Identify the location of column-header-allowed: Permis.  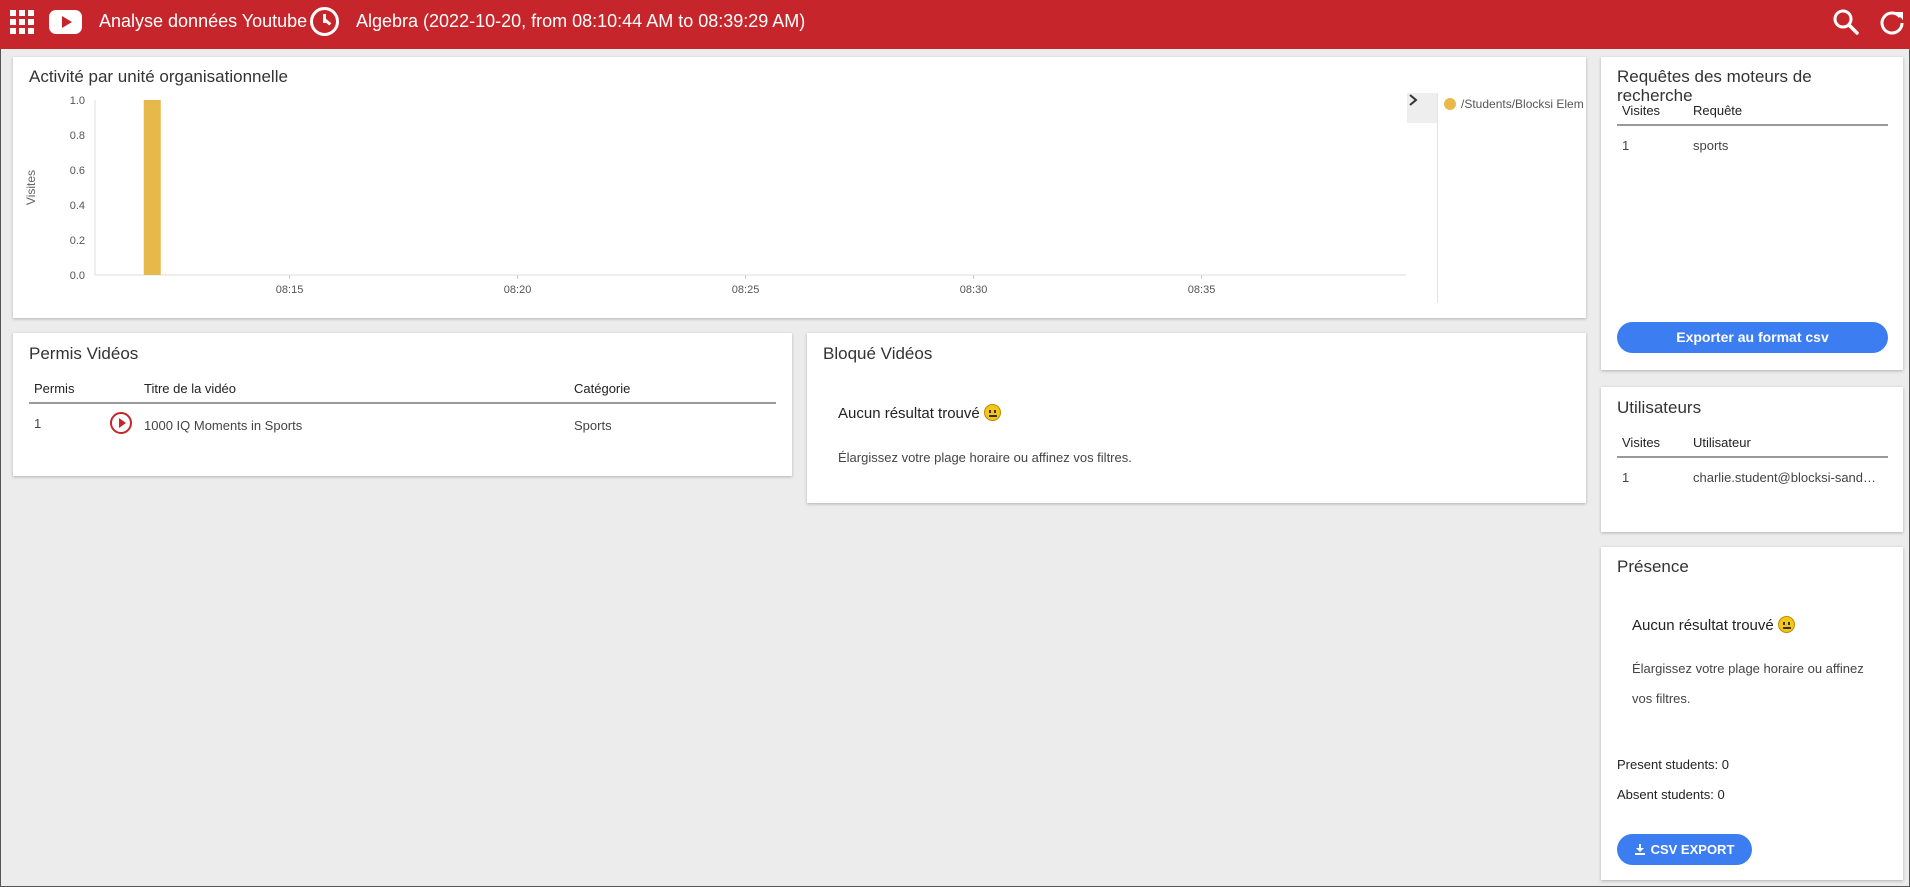
(84, 389).